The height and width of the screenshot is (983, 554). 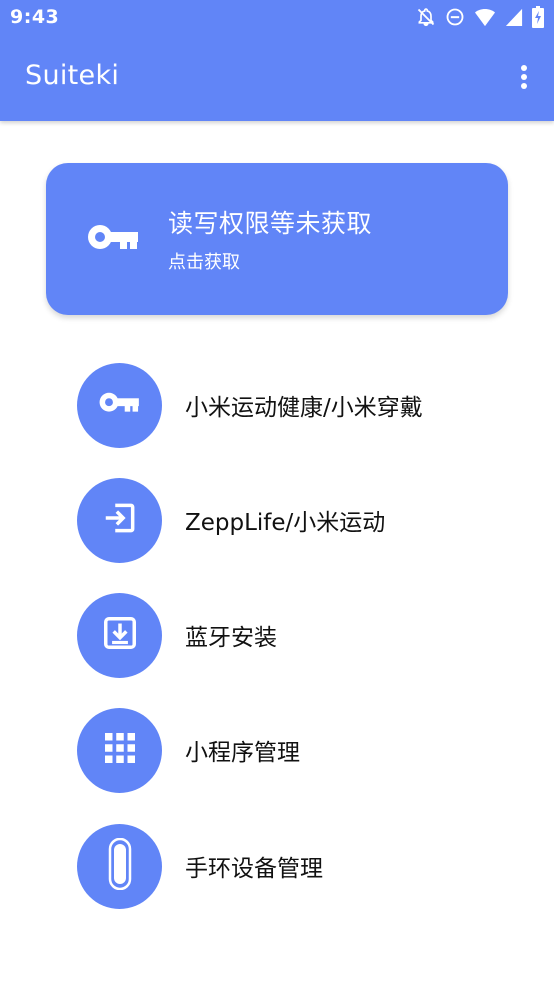 What do you see at coordinates (287, 635) in the screenshot?
I see `menu-item-bluetooth-install: 蓝牙安装` at bounding box center [287, 635].